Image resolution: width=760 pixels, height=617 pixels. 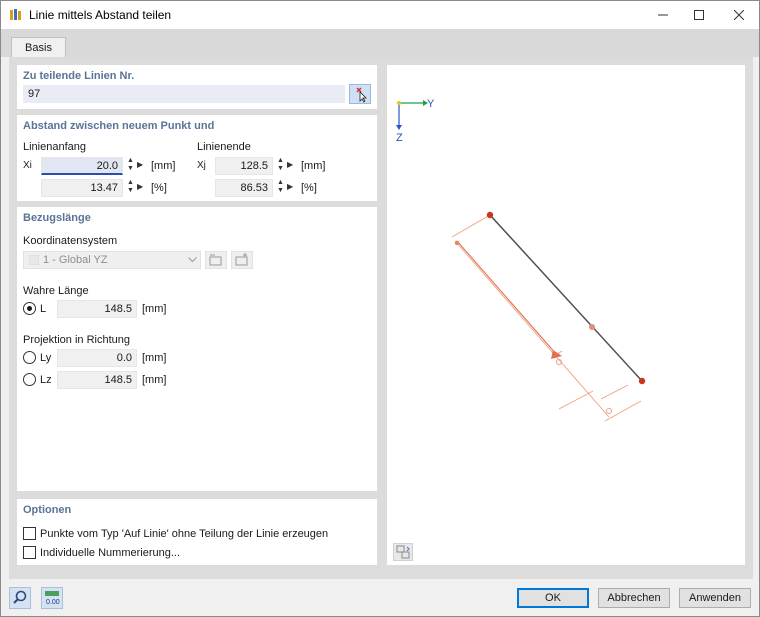 I want to click on end-percent-unit: [%], so click(x=309, y=188).